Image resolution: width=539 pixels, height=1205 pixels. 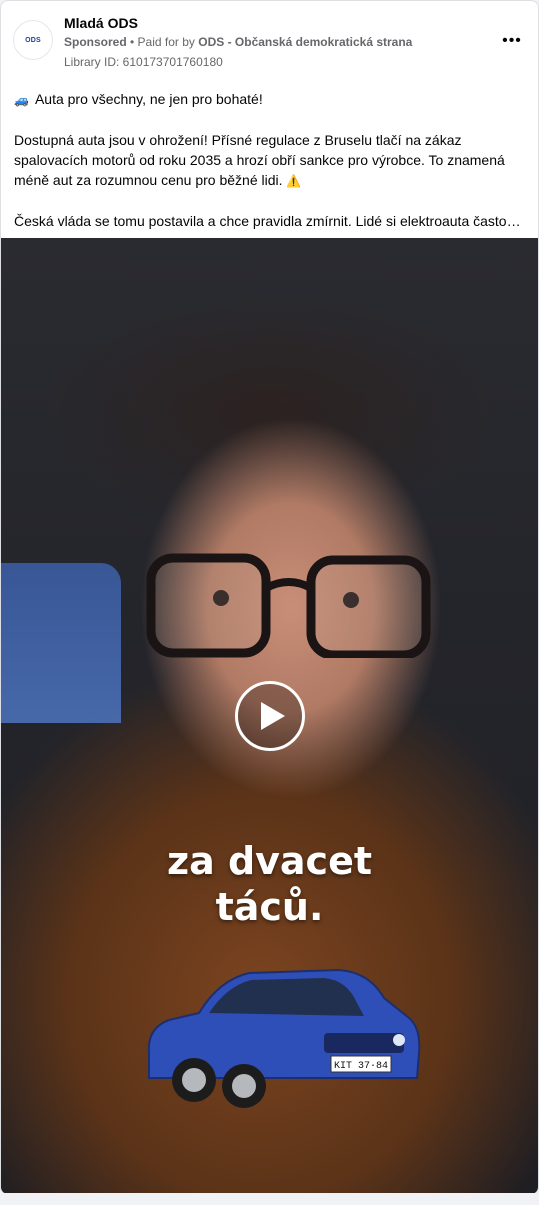 What do you see at coordinates (143, 62) in the screenshot?
I see `library-id: Library ID: 610173701760180` at bounding box center [143, 62].